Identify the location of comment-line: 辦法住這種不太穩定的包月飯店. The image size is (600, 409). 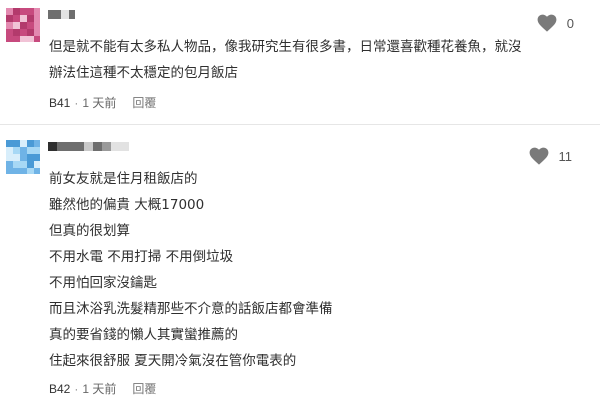
(143, 73).